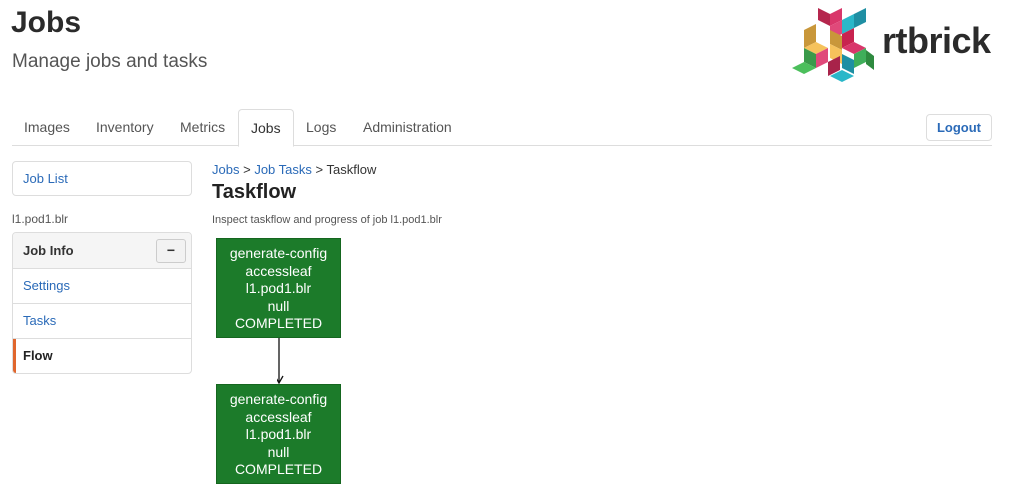  Describe the element at coordinates (202, 127) in the screenshot. I see `tab-metrics: Metrics` at that location.